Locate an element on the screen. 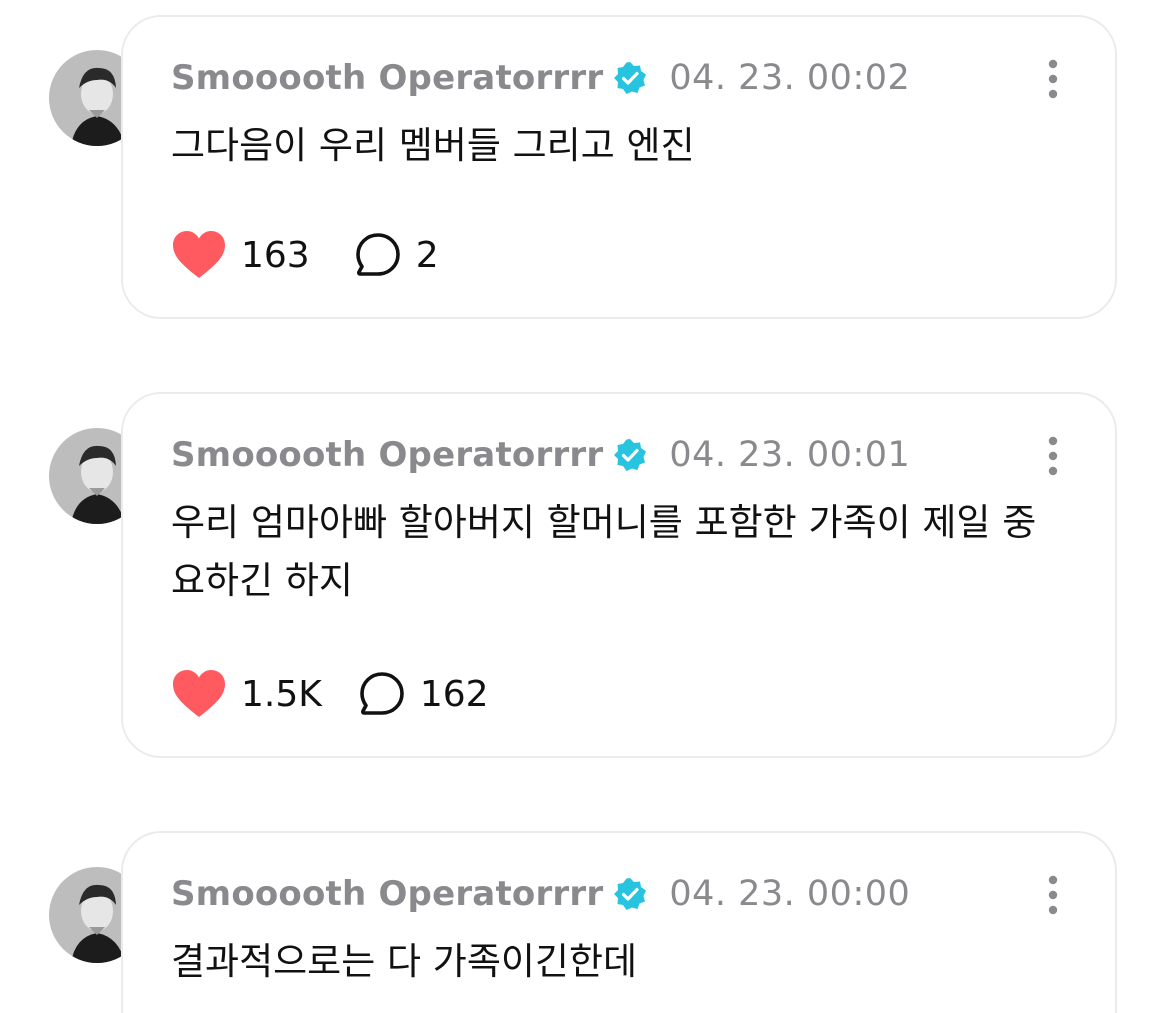  post-actions: 163 2 is located at coordinates (305, 255).